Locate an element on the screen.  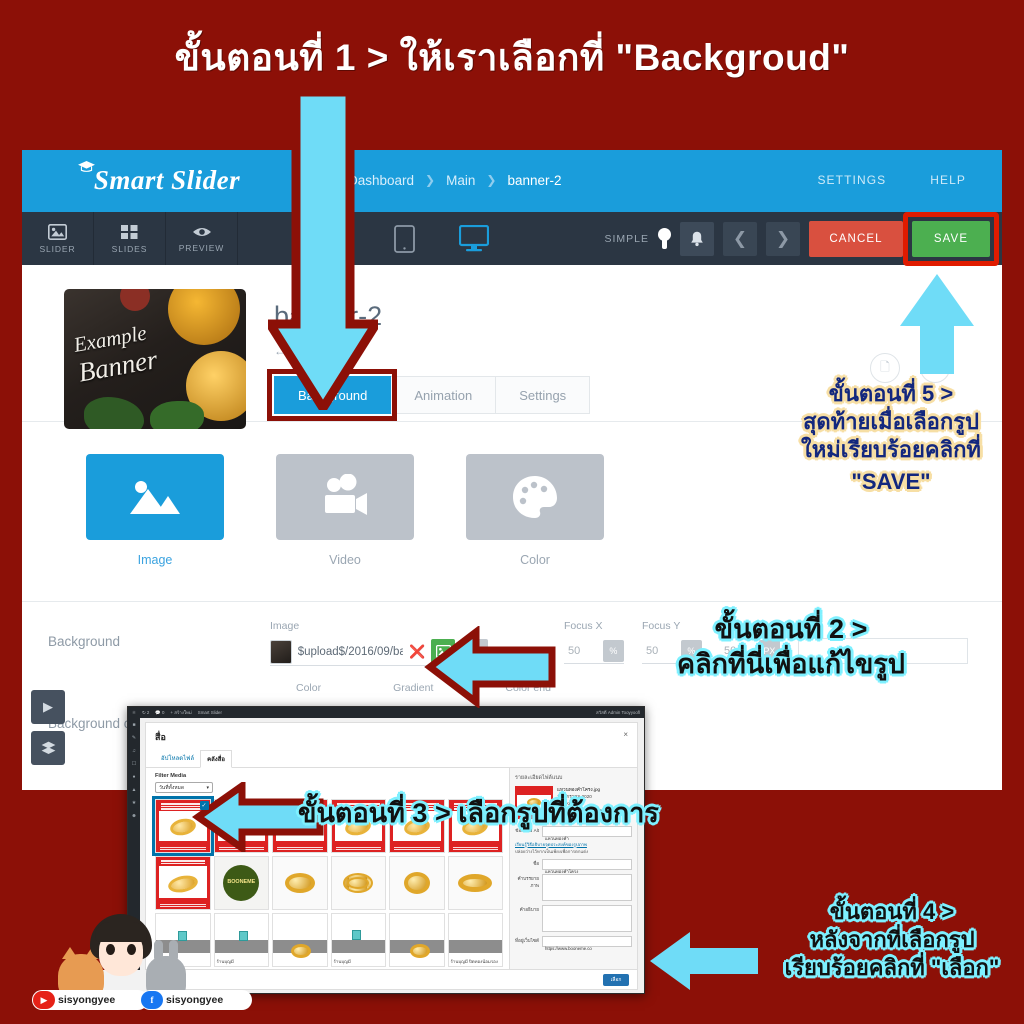
breadcrumb-dashboard: Dashboard is located at coordinates (381, 180).